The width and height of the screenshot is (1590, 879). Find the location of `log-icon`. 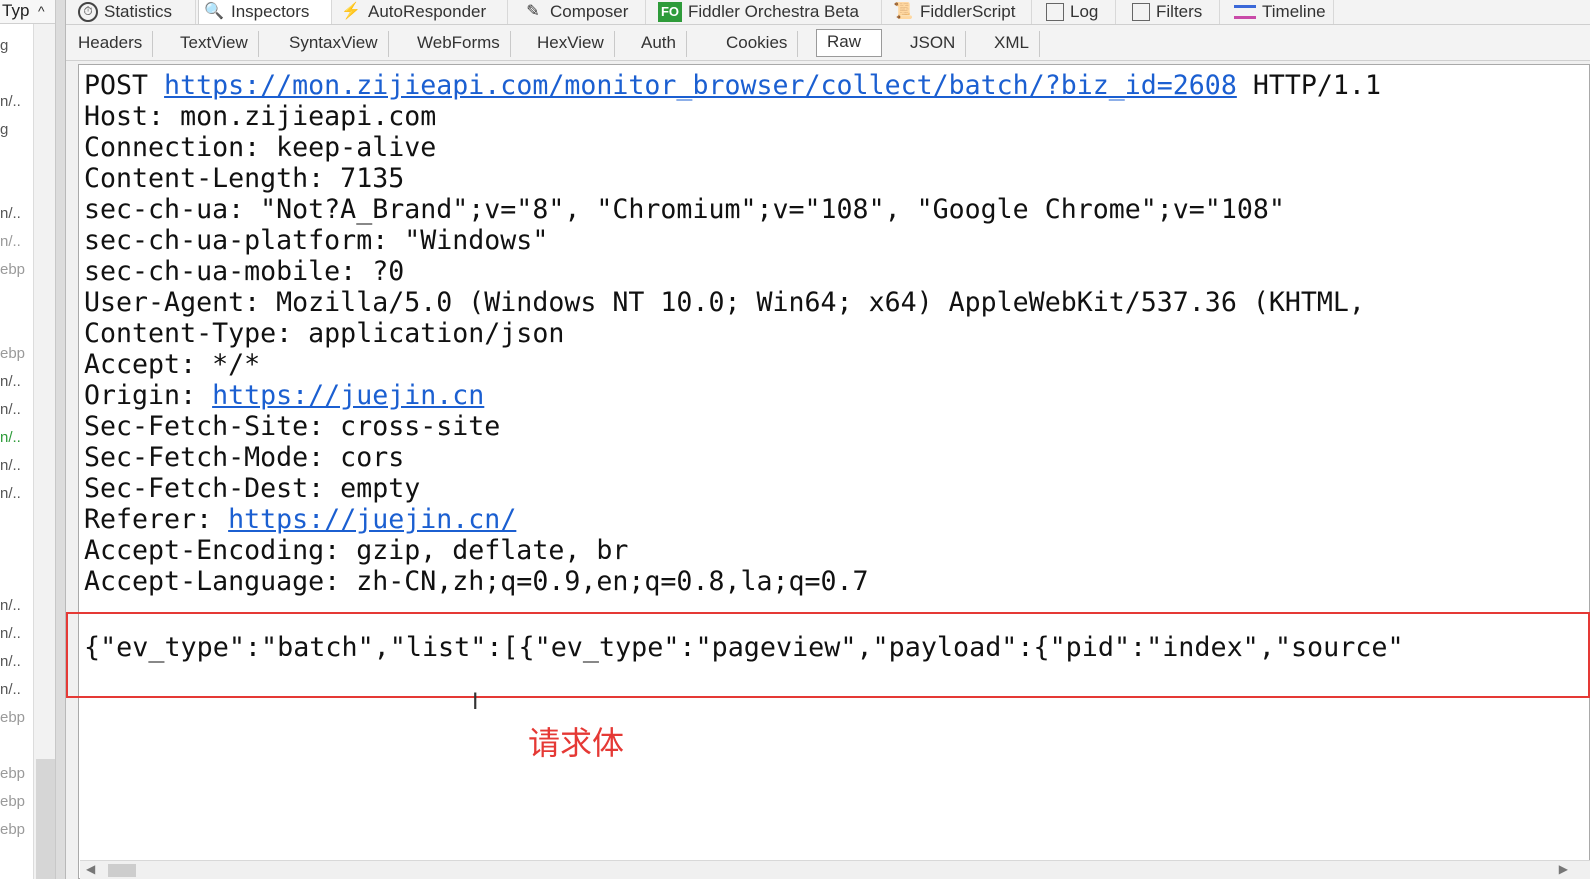

log-icon is located at coordinates (1055, 12).